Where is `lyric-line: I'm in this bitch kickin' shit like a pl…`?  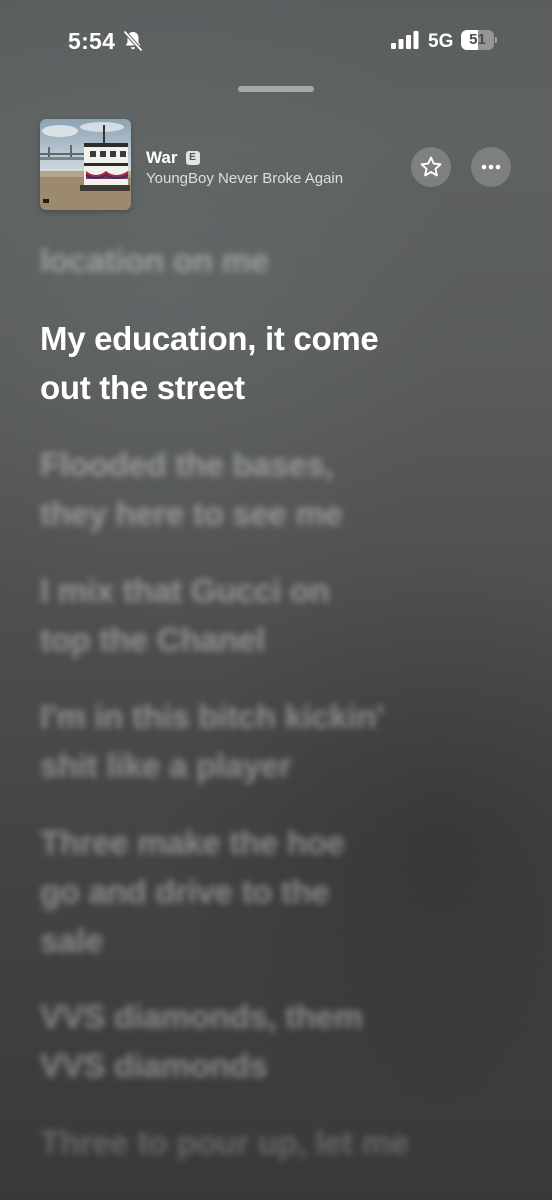 lyric-line: I'm in this bitch kickin' shit like a pl… is located at coordinates (250, 741).